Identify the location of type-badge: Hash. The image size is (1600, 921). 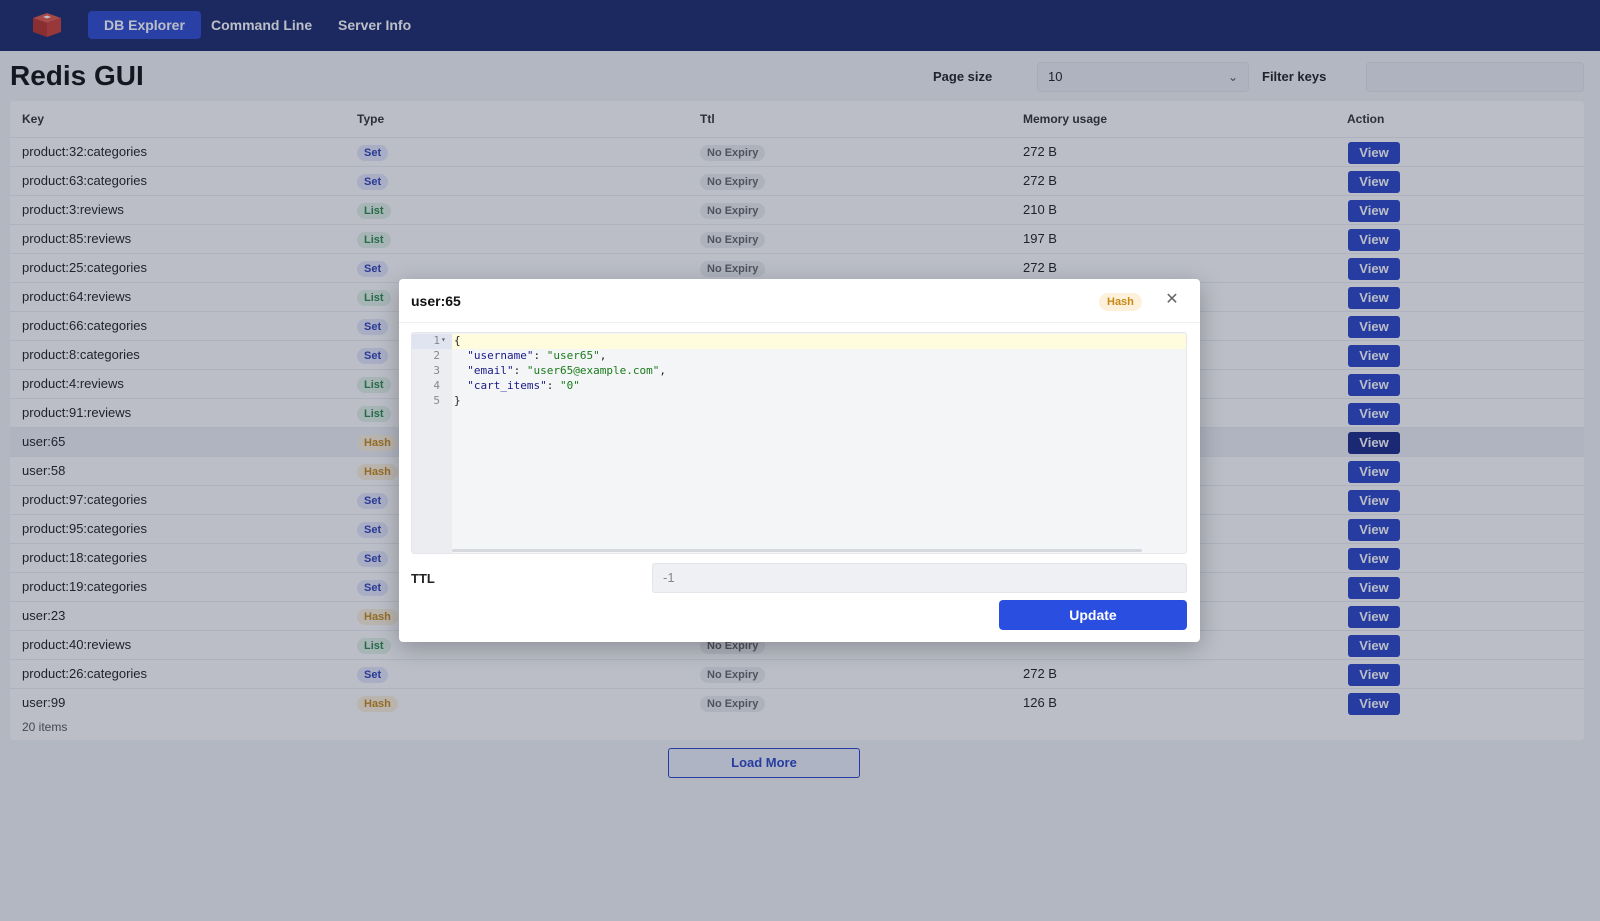
(1120, 302).